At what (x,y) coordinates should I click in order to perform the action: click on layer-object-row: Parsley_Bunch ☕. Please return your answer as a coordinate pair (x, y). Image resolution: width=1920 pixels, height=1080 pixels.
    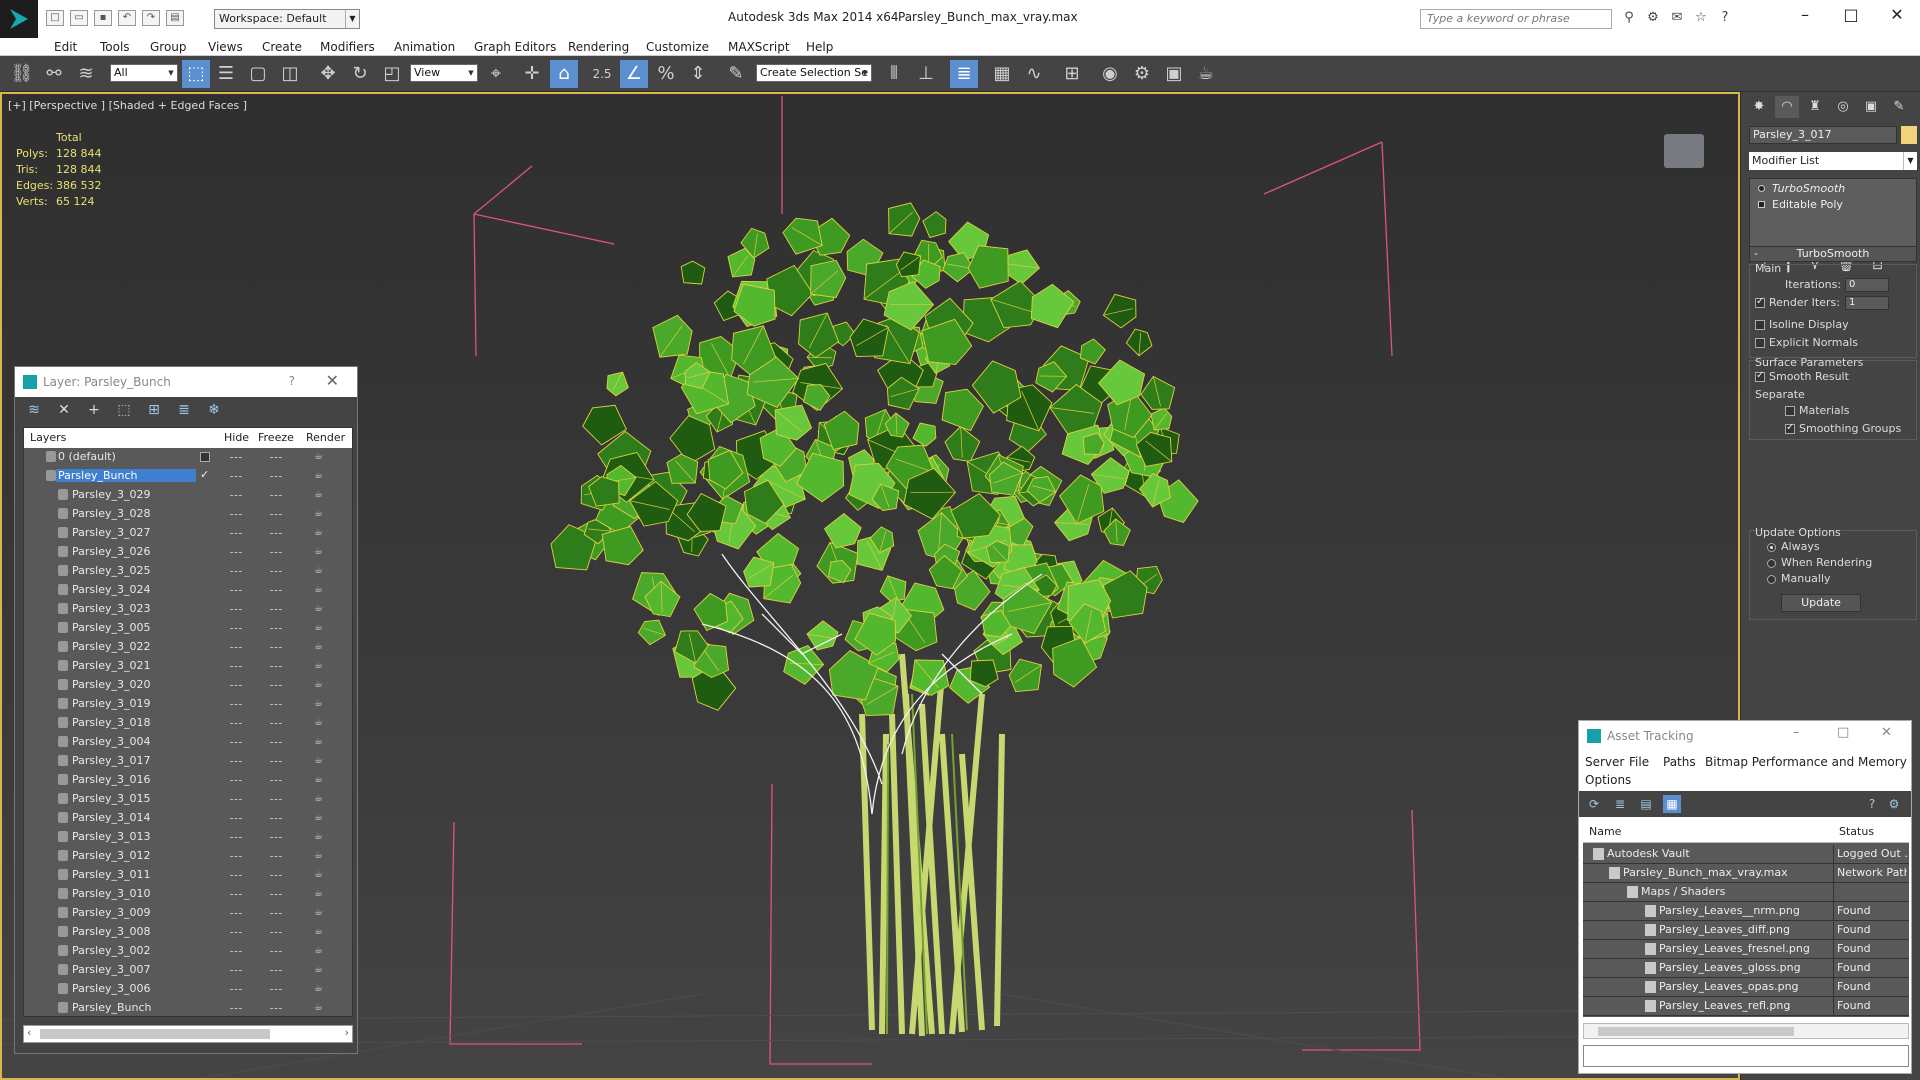
    Looking at the image, I should click on (188, 1008).